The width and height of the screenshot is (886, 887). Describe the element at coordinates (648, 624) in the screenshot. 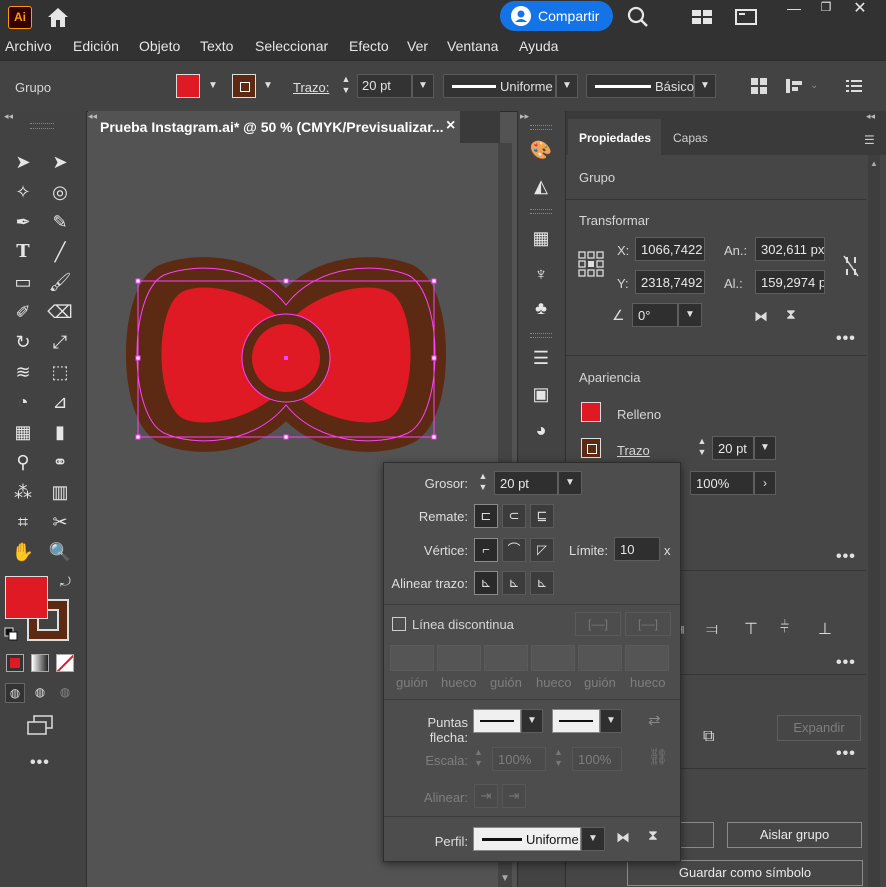

I see `dash-align-corners-icon: [‒‒]` at that location.